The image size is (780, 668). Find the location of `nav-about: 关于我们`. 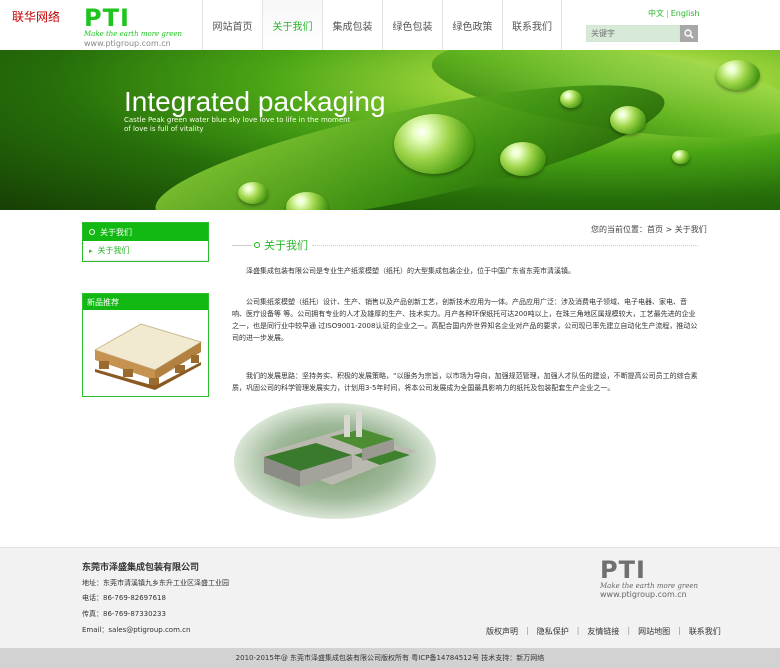

nav-about: 关于我们 is located at coordinates (292, 25).